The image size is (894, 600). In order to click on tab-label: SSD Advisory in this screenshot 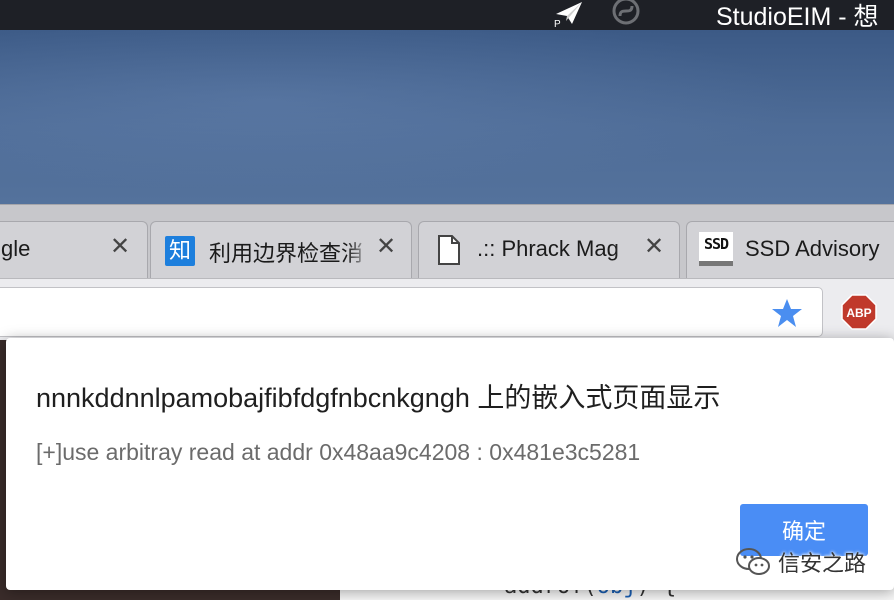, I will do `click(812, 248)`.